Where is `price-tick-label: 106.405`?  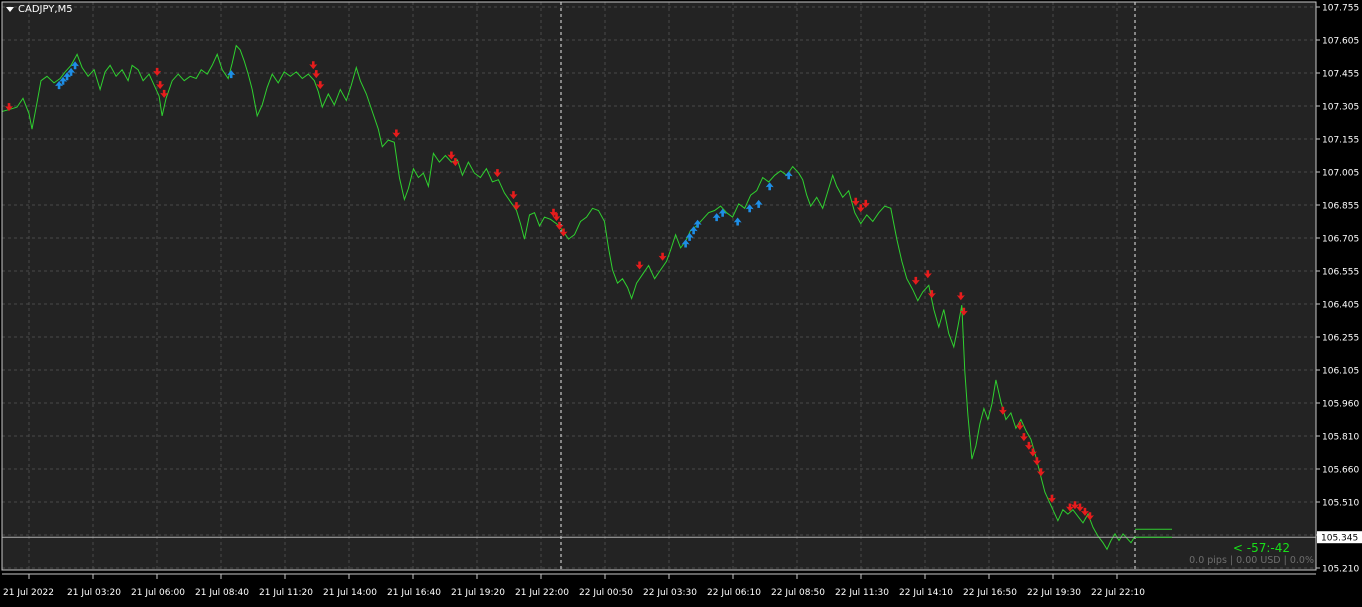
price-tick-label: 106.405 is located at coordinates (1340, 306).